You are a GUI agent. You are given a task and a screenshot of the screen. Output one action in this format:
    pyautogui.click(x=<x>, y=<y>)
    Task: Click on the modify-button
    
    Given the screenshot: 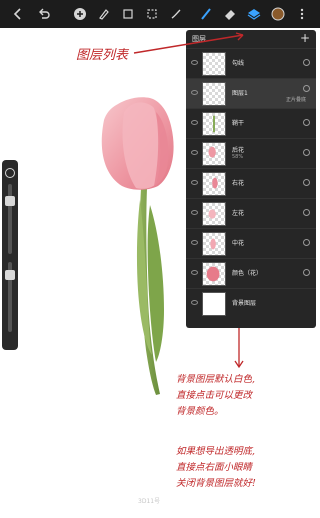 What is the action you would take?
    pyautogui.click(x=10, y=173)
    